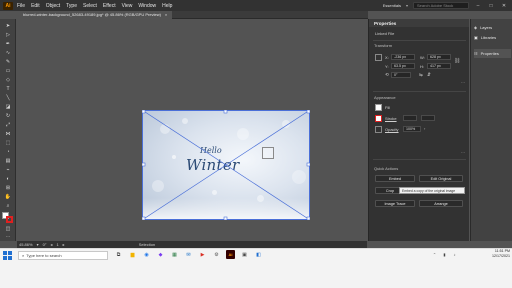 Image resolution: width=512 pixels, height=288 pixels. I want to click on fill-color-swatch, so click(378, 107).